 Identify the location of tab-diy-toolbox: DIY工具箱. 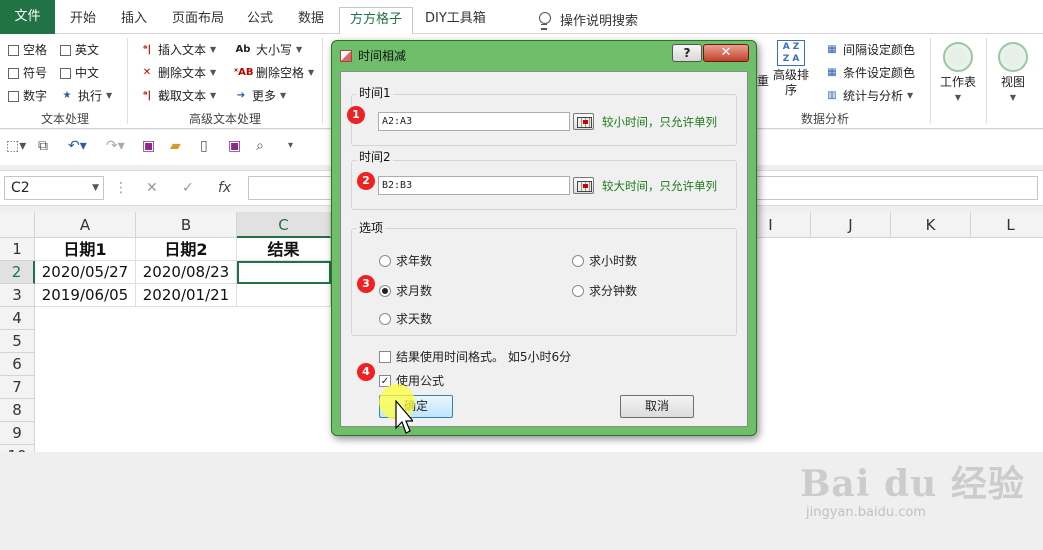
(455, 20).